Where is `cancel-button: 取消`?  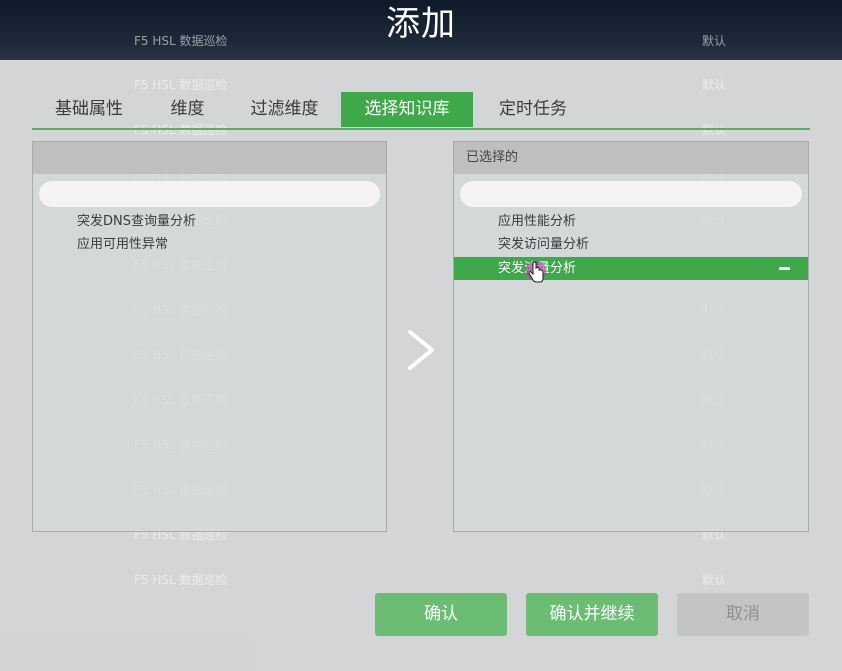 cancel-button: 取消 is located at coordinates (743, 614).